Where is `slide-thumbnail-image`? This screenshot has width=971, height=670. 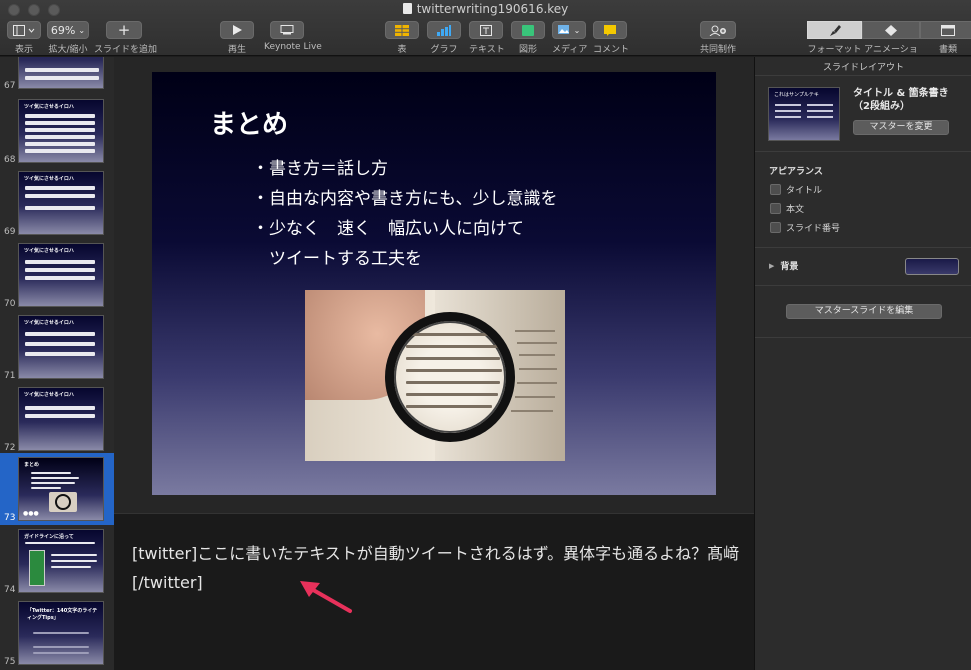
slide-thumbnail-image is located at coordinates (61, 73).